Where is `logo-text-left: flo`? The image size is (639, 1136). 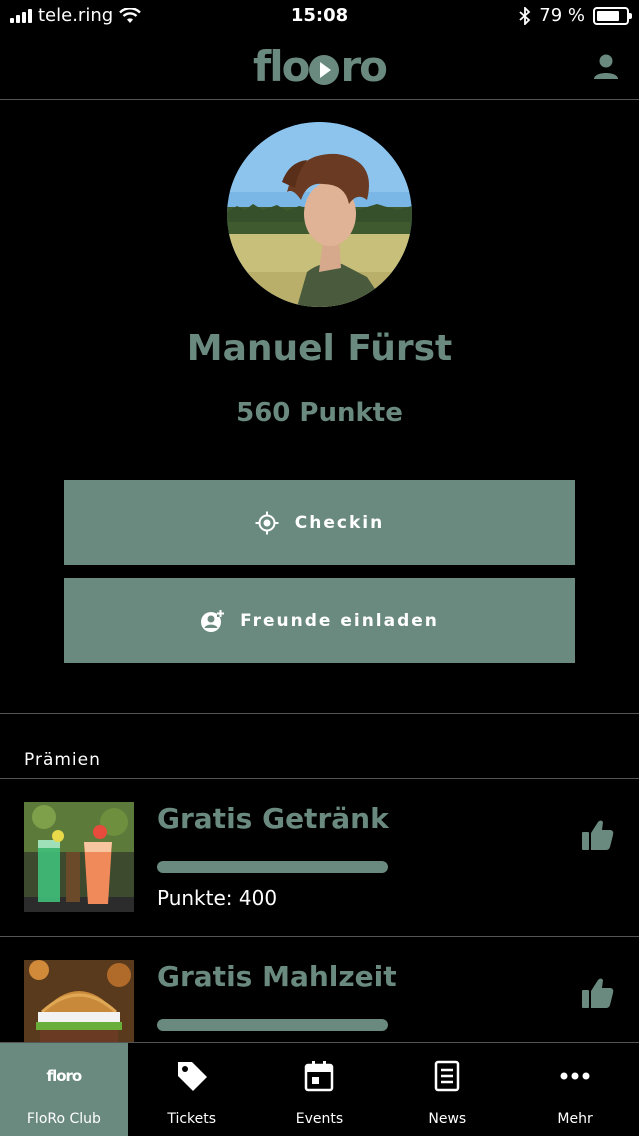 logo-text-left: flo is located at coordinates (281, 66).